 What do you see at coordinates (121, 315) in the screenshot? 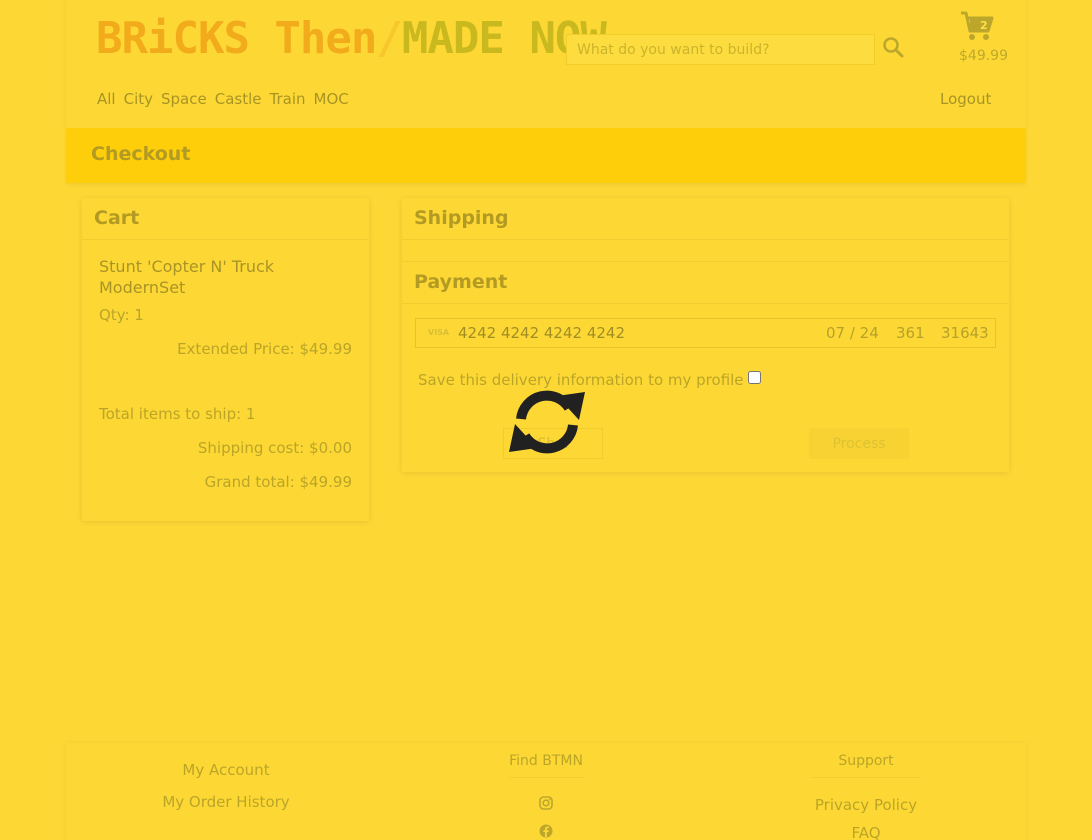
I see `cart-item-qty: Qty: 1` at bounding box center [121, 315].